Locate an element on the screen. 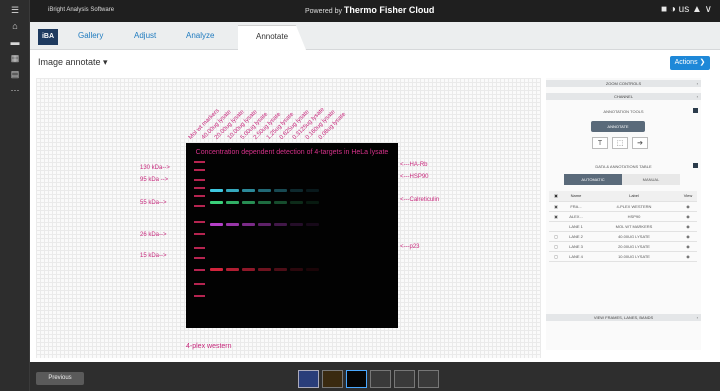  view-frames-label: VIEW FRAMES, LANES, BANDS is located at coordinates (623, 317).